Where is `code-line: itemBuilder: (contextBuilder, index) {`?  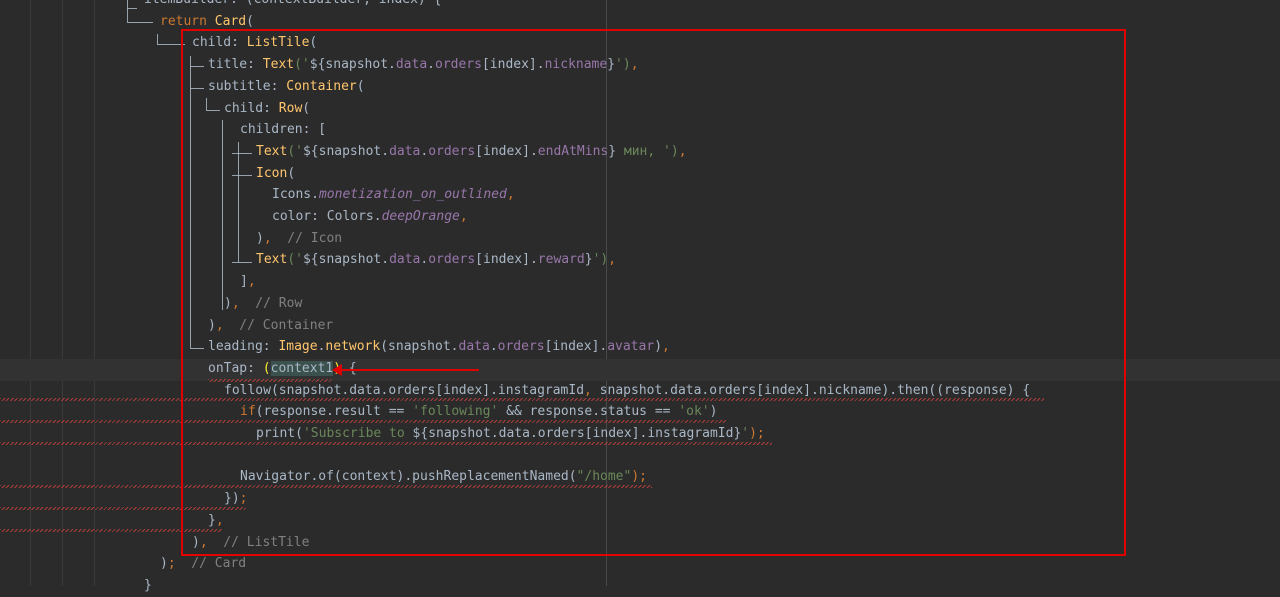
code-line: itemBuilder: (contextBuilder, index) { is located at coordinates (640, 5).